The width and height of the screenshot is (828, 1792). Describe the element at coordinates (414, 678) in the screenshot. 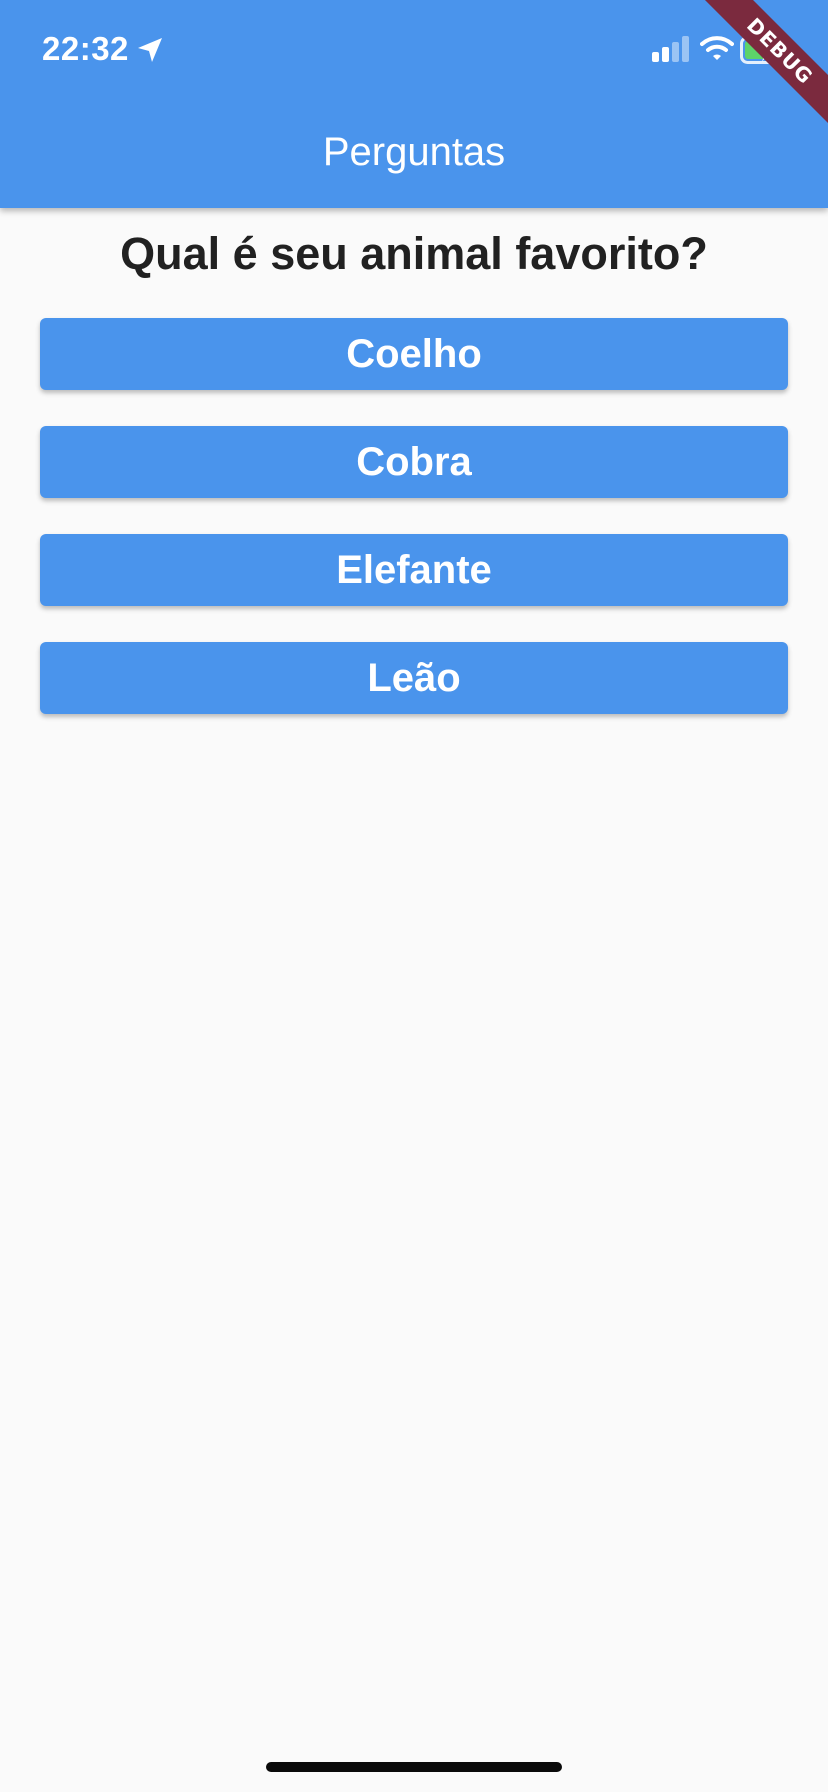

I see `answer-button-leao: Leão` at that location.